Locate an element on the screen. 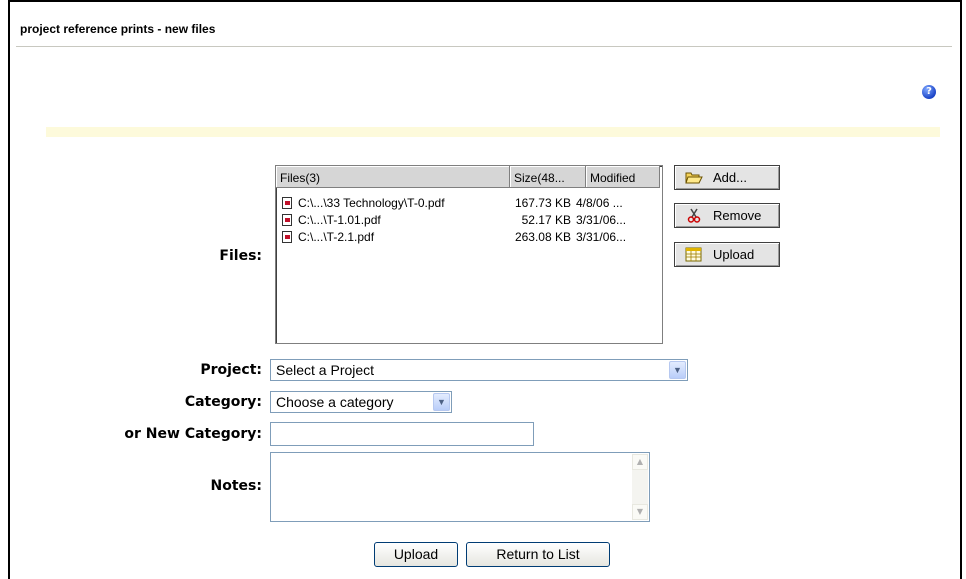  scroll-up-icon: ▲ is located at coordinates (640, 462).